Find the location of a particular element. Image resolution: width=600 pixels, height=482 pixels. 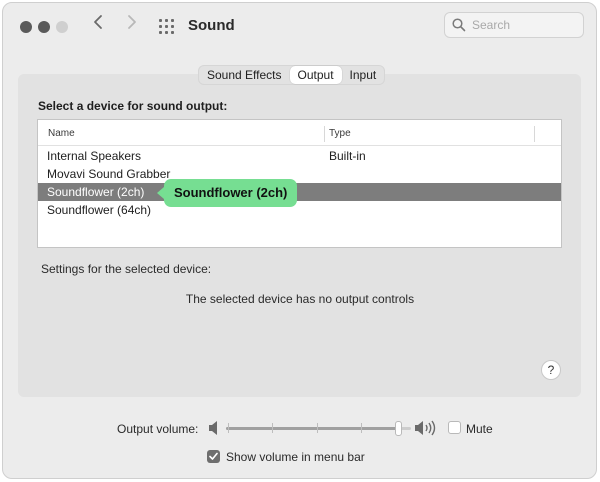

toolbar: Sound is located at coordinates (300, 25).